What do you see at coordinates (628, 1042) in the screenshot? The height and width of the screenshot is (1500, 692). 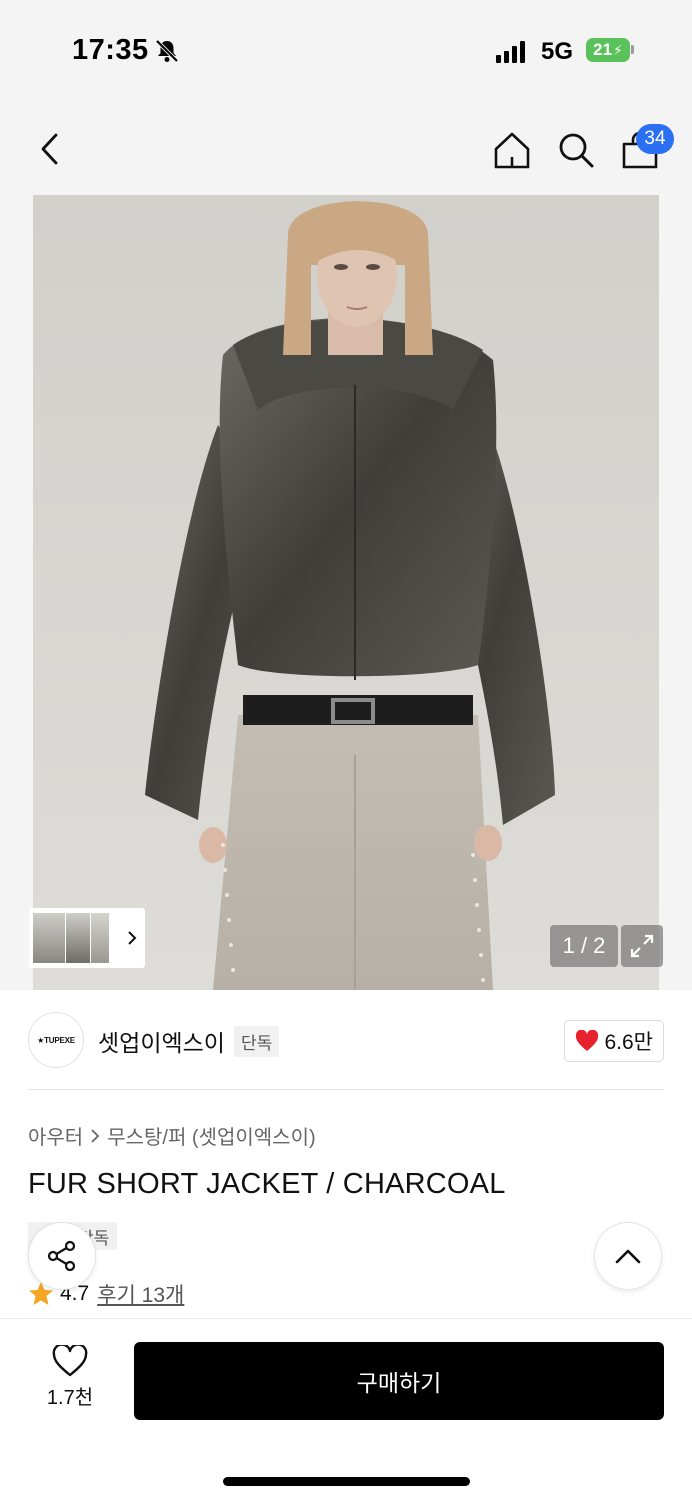 I see `brand-like-count: 6.6만` at bounding box center [628, 1042].